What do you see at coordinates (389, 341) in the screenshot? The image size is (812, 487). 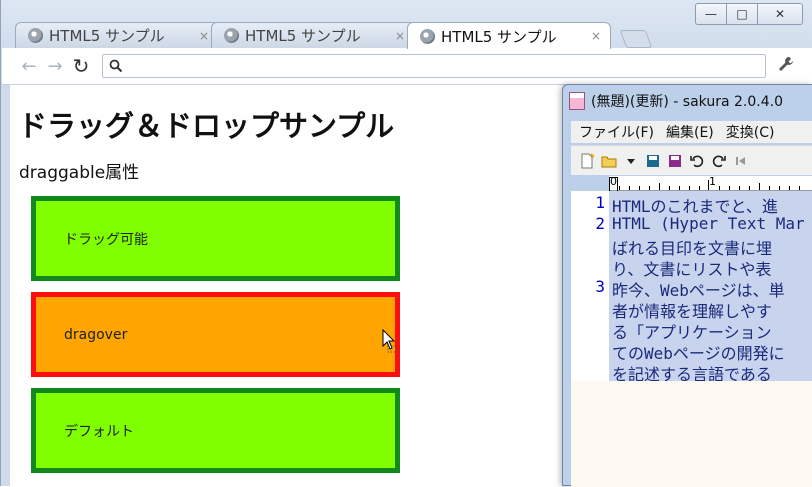 I see `drag-cursor-icon` at bounding box center [389, 341].